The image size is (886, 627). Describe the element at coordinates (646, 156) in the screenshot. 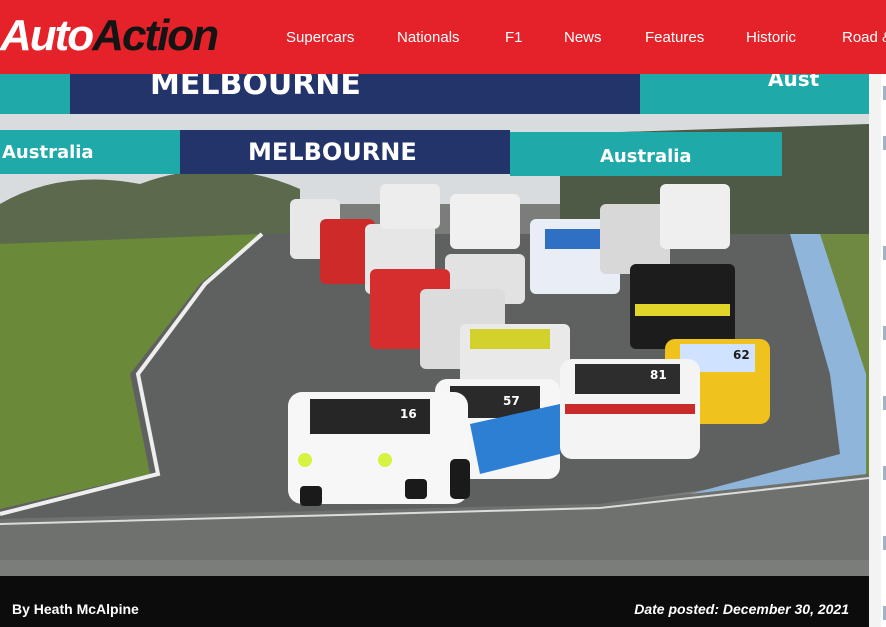

I see `mid-banner-right-text: Australia` at that location.